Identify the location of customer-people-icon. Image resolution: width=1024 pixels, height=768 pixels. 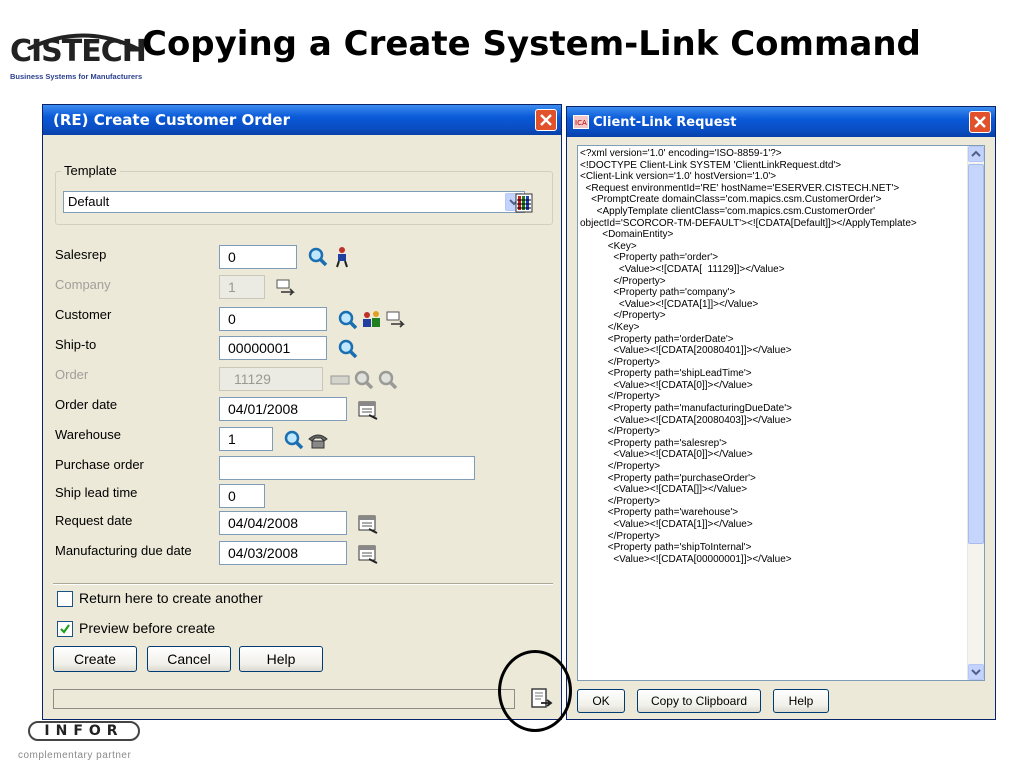
(372, 320).